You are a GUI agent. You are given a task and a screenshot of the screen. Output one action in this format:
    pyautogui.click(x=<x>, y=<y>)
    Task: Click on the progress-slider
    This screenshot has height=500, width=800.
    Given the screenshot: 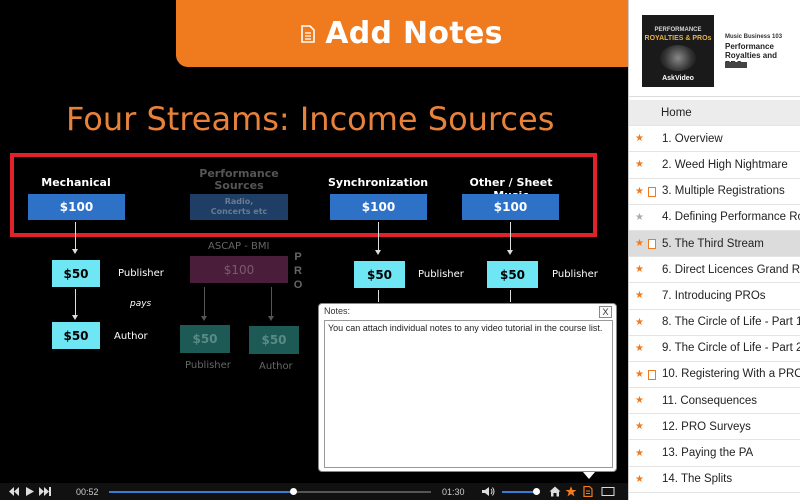 What is the action you would take?
    pyautogui.click(x=270, y=491)
    